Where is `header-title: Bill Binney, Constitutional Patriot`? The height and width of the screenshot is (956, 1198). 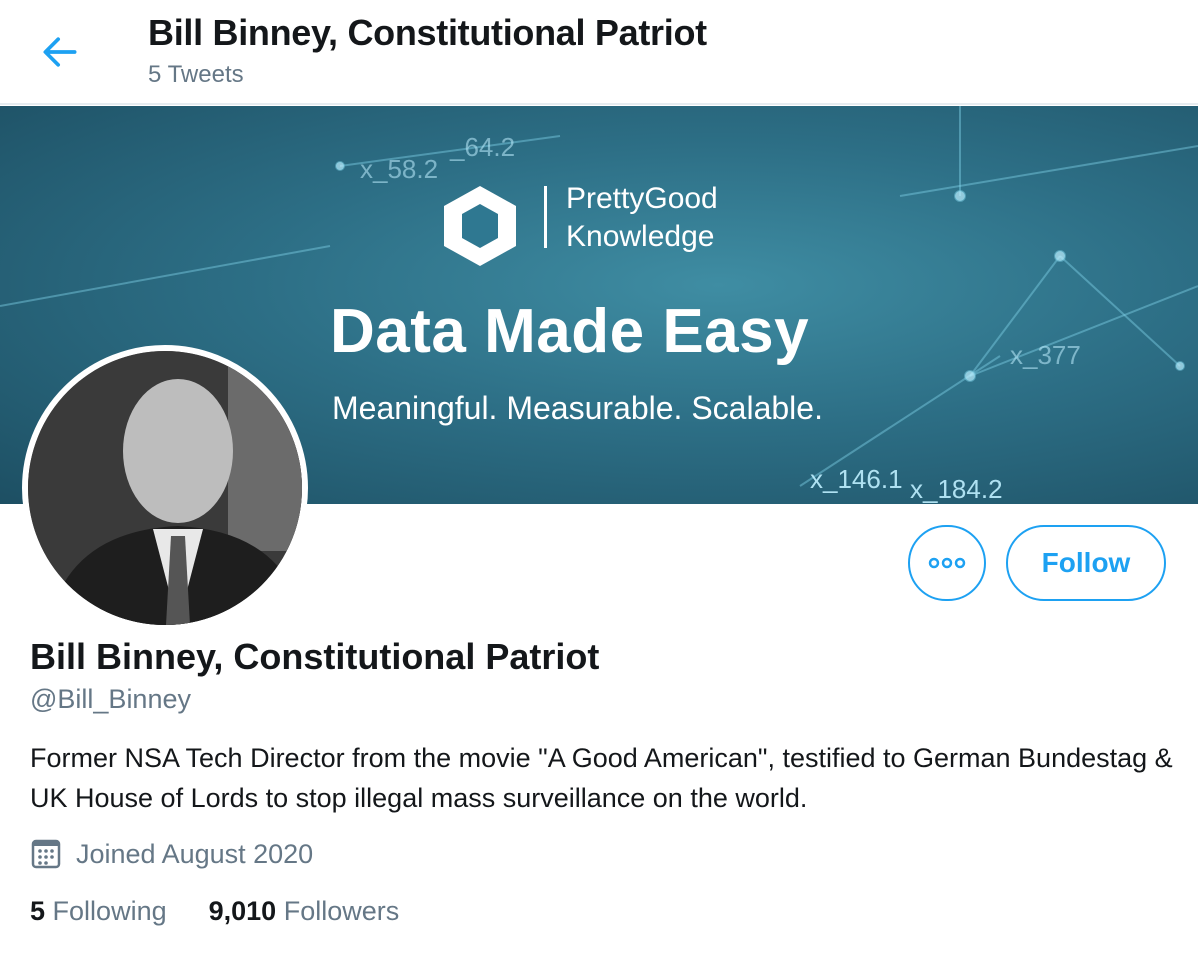 header-title: Bill Binney, Constitutional Patriot is located at coordinates (427, 32).